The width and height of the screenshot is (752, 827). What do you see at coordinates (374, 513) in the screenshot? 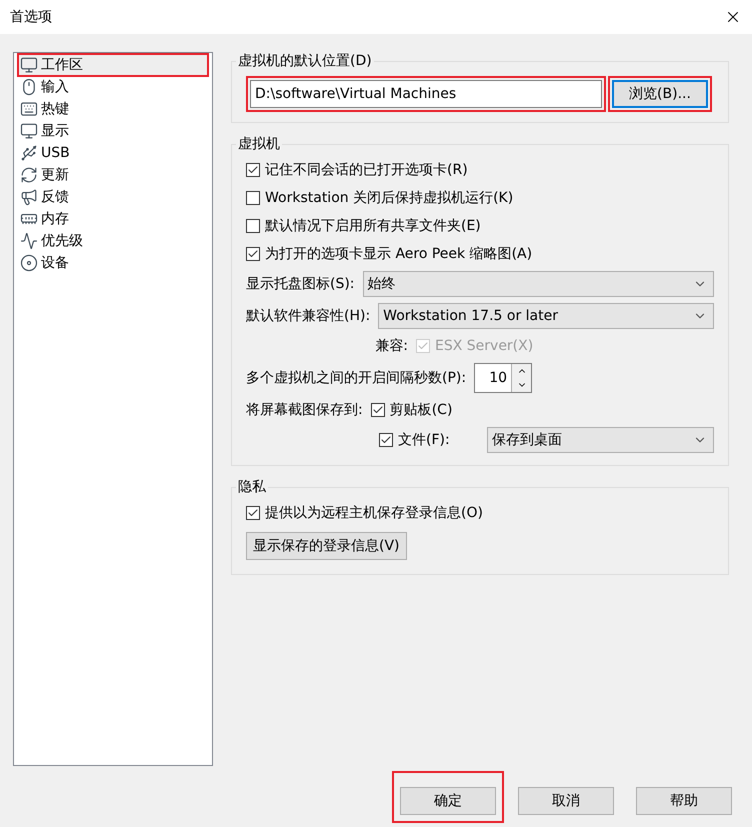
I see `checkbox-label: 提供以为远程主机保存登录信息(O)` at bounding box center [374, 513].